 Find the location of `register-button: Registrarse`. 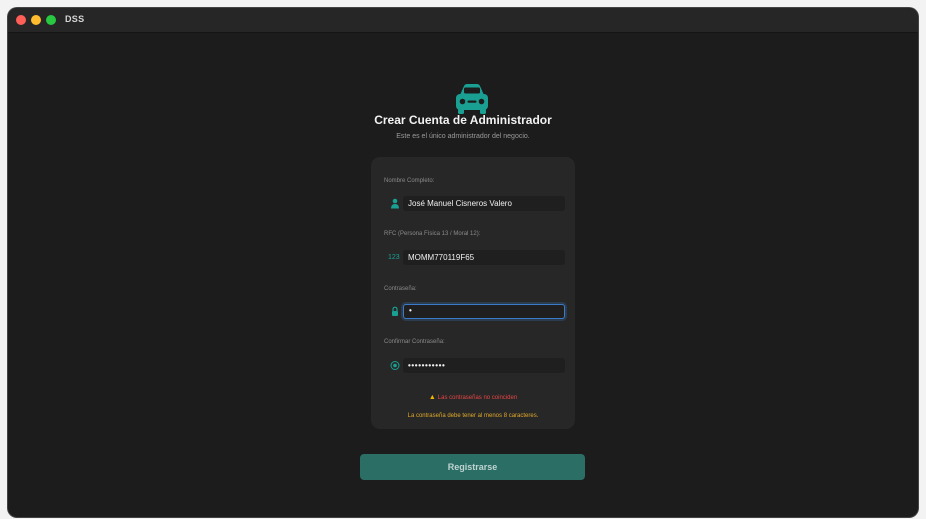

register-button: Registrarse is located at coordinates (472, 467).